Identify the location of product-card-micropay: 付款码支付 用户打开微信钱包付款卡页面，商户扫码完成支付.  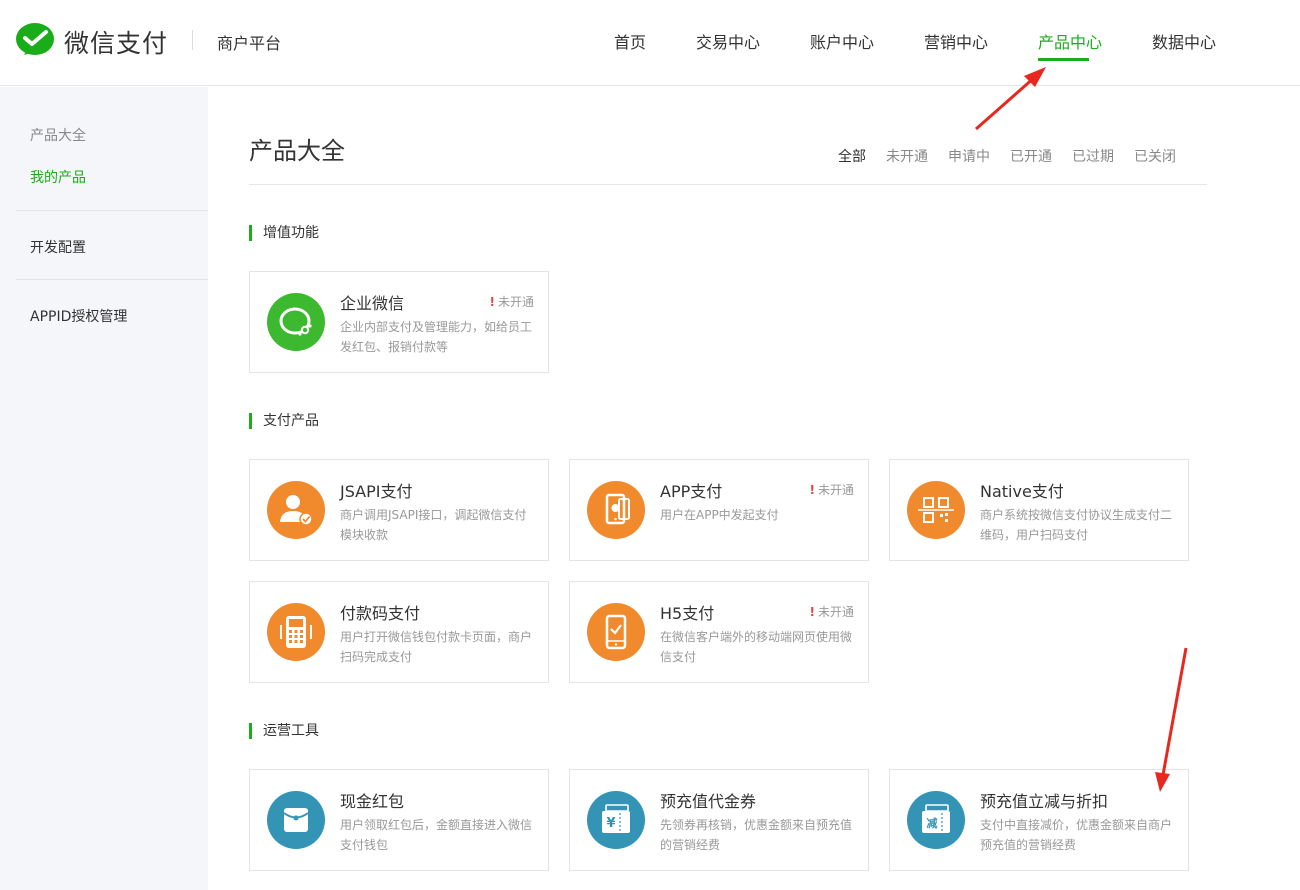
(399, 632).